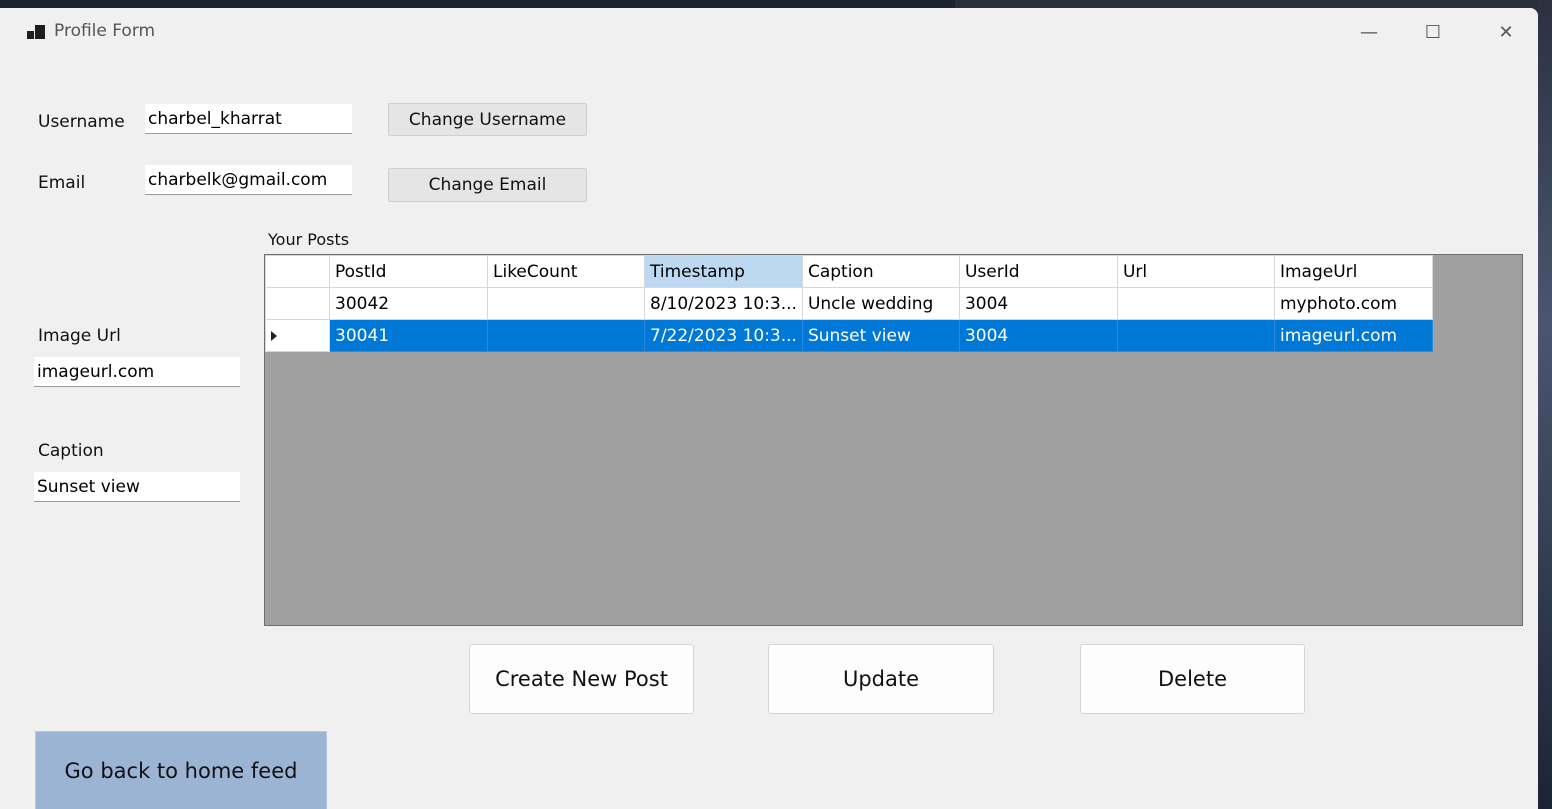 The height and width of the screenshot is (809, 1552). What do you see at coordinates (1192, 679) in the screenshot?
I see `delete-button: Delete` at bounding box center [1192, 679].